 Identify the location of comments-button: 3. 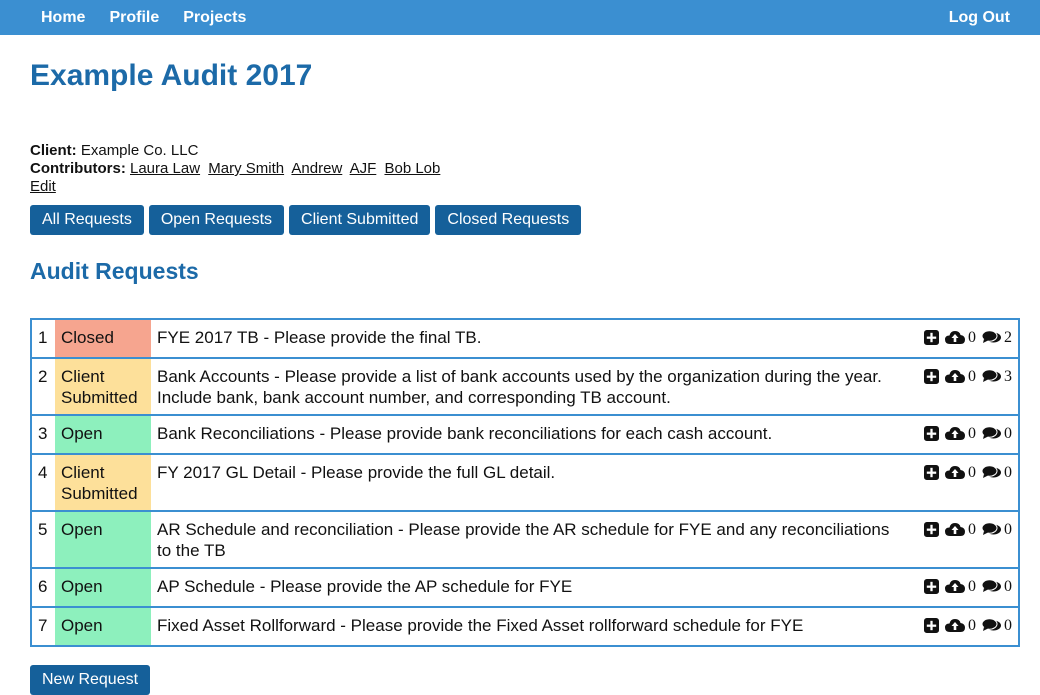
(997, 376).